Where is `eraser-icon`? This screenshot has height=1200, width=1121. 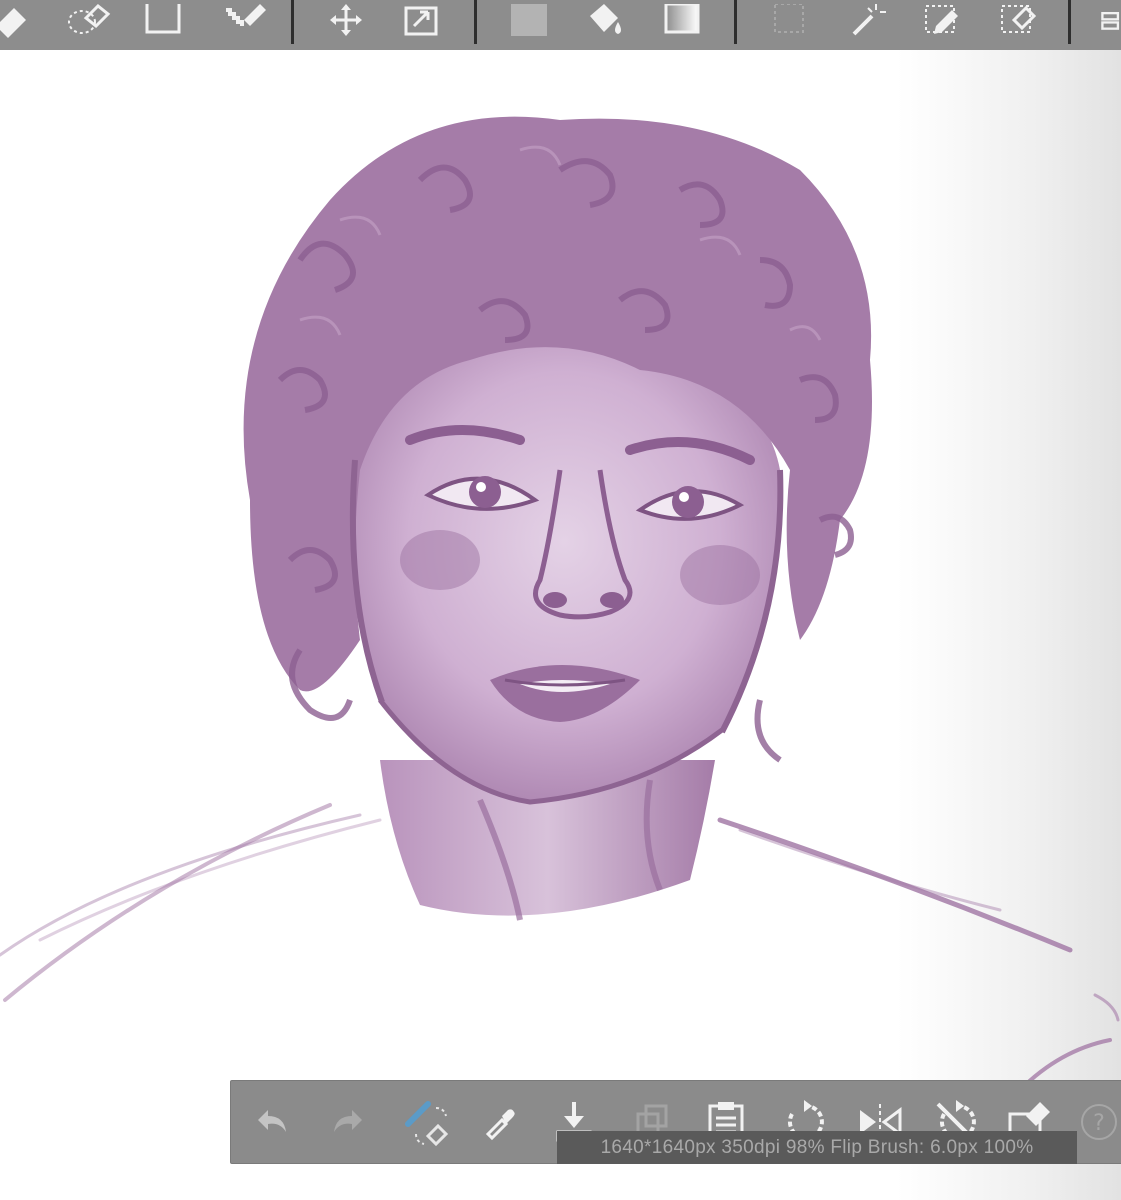
eraser-icon is located at coordinates (21, 24).